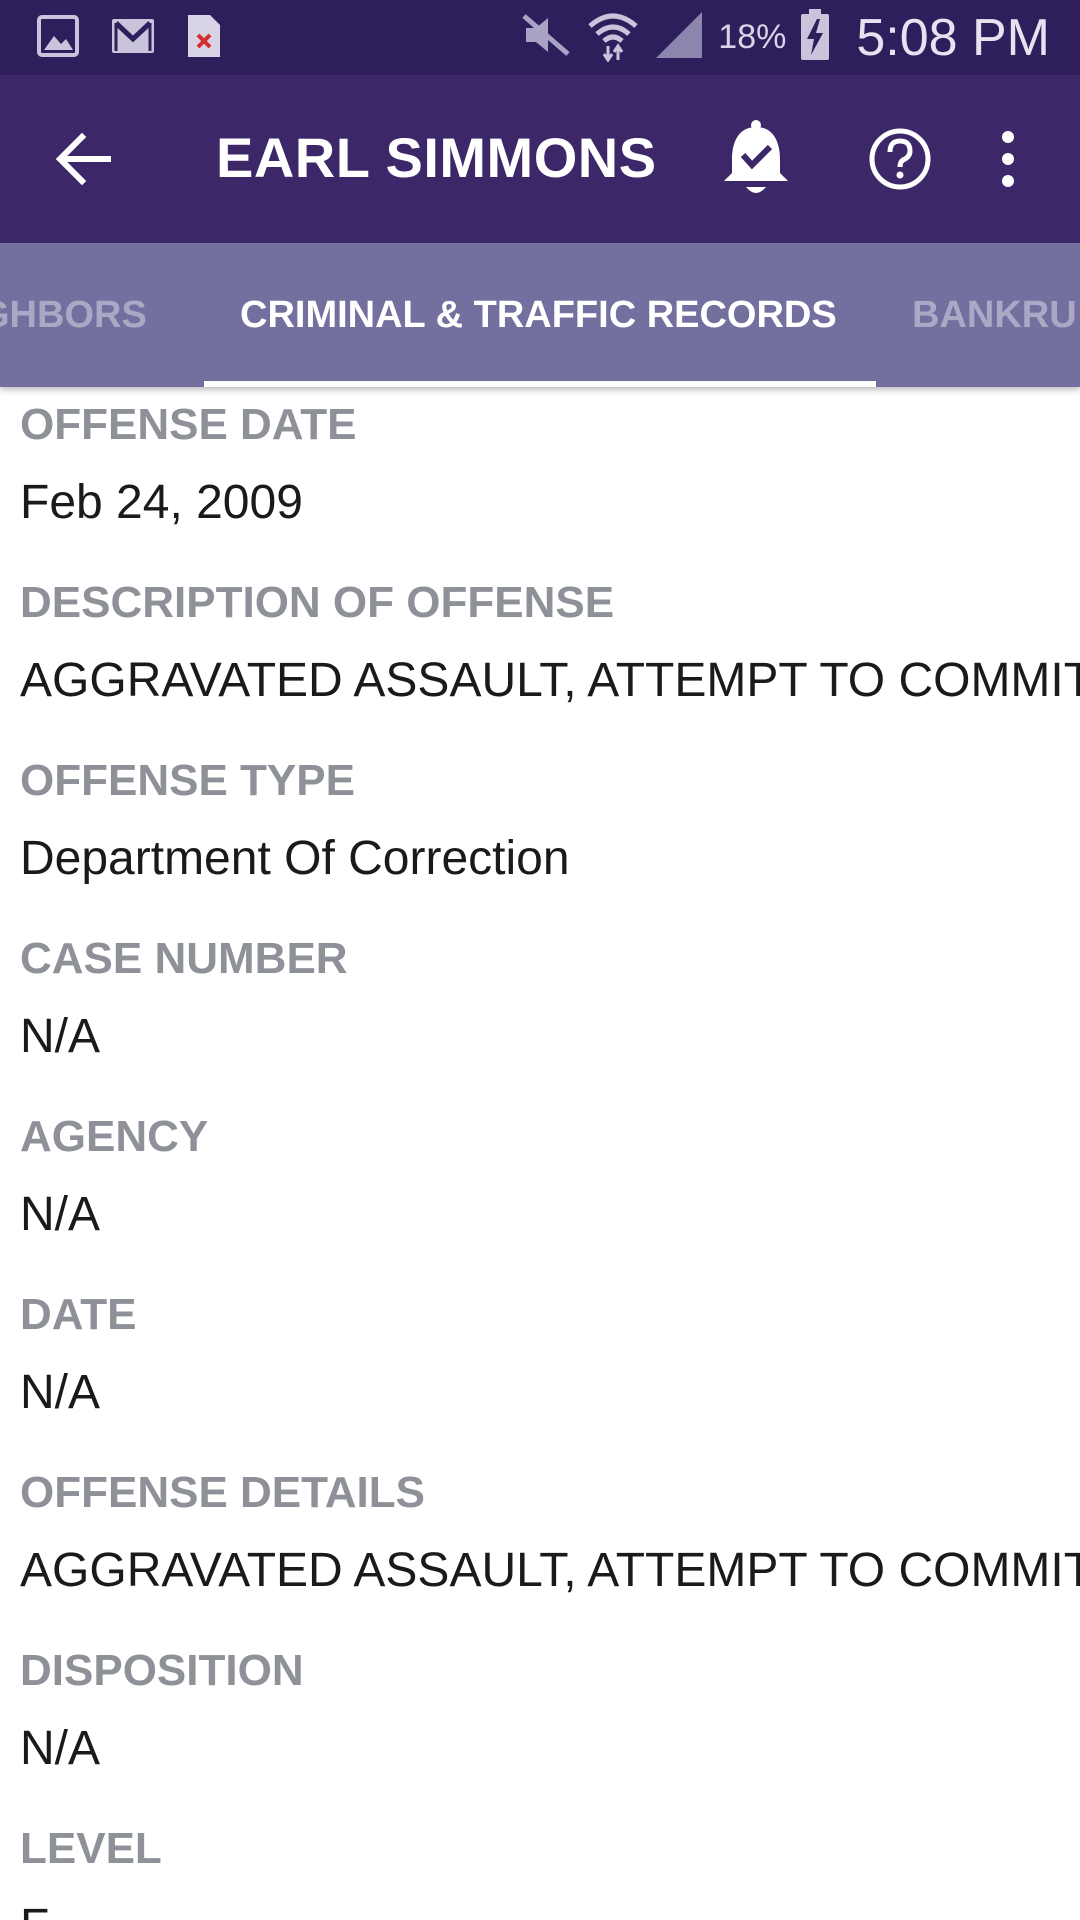 The height and width of the screenshot is (1920, 1080). What do you see at coordinates (994, 315) in the screenshot?
I see `tab-bankruptcy: BANKRU` at bounding box center [994, 315].